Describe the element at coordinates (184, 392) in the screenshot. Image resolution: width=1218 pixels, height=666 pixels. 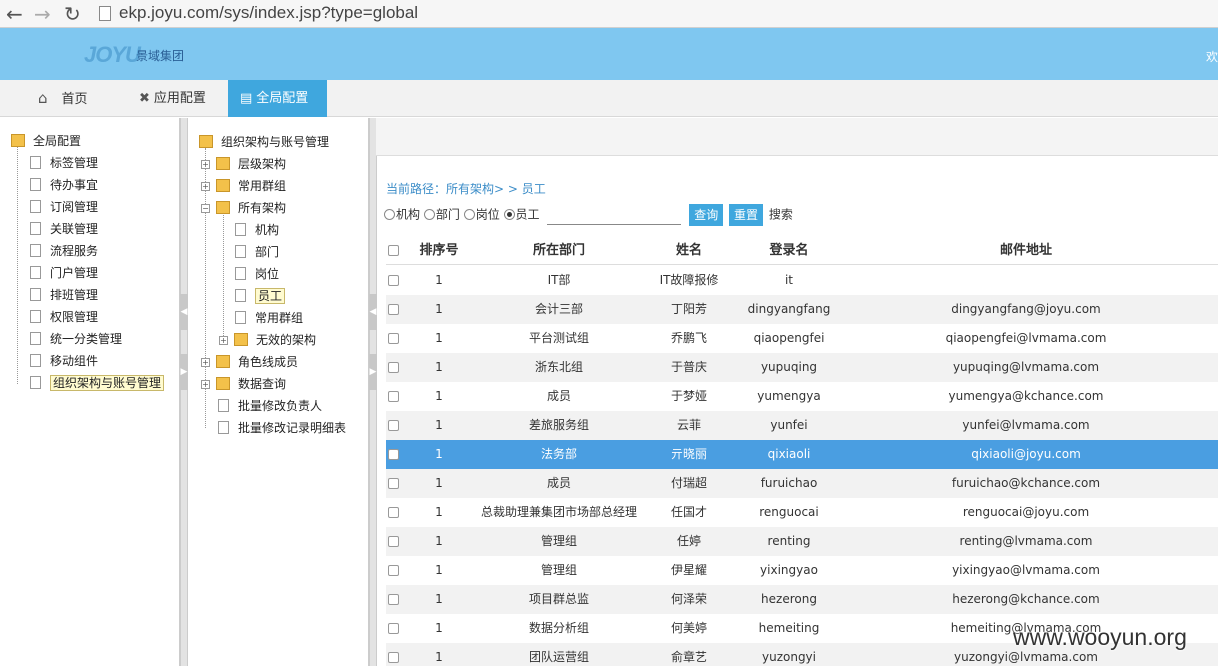
I see `splitter-left: ◀ ▶` at that location.